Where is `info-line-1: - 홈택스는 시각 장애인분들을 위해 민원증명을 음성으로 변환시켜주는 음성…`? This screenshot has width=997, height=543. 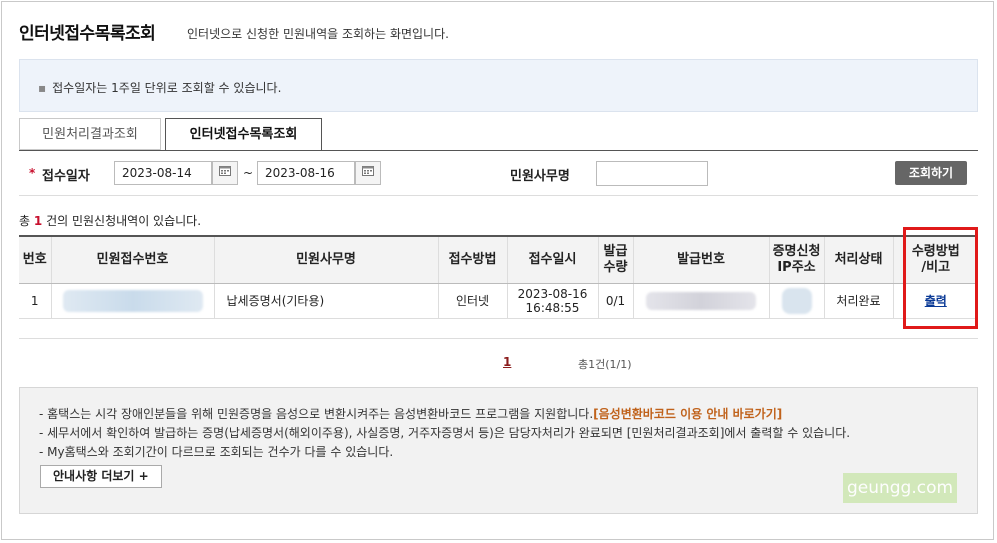
info-line-1: - 홈택스는 시각 장애인분들을 위해 민원증명을 음성으로 변환시켜주는 음성… is located at coordinates (411, 414).